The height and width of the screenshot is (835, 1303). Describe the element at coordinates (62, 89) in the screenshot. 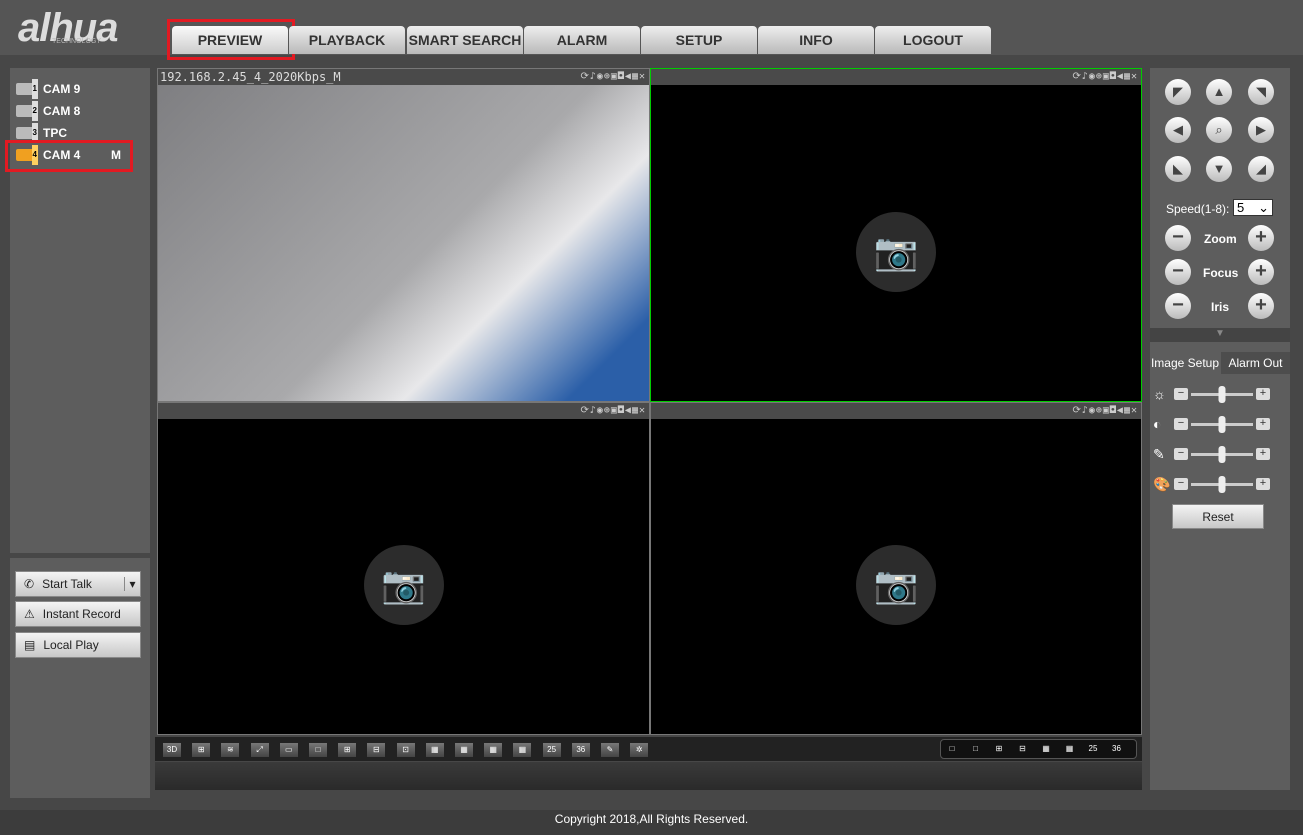

I see `camera-label: CAM 9` at that location.